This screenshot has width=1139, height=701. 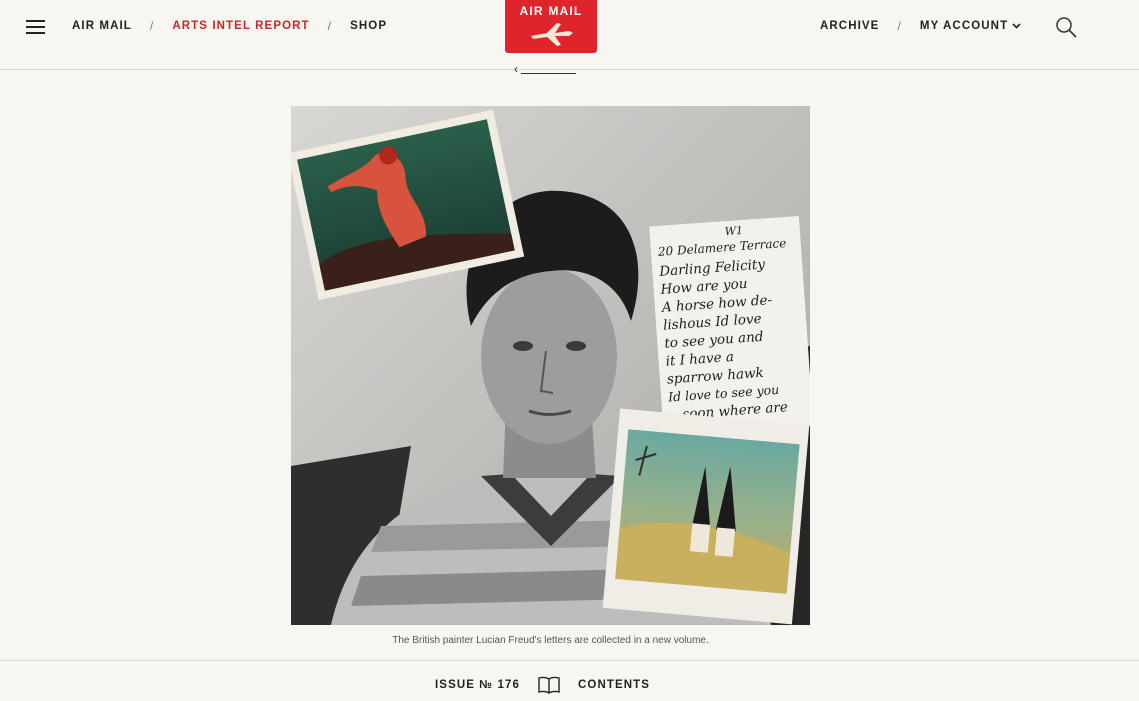 What do you see at coordinates (368, 26) in the screenshot?
I see `nav-shop: SHOP` at bounding box center [368, 26].